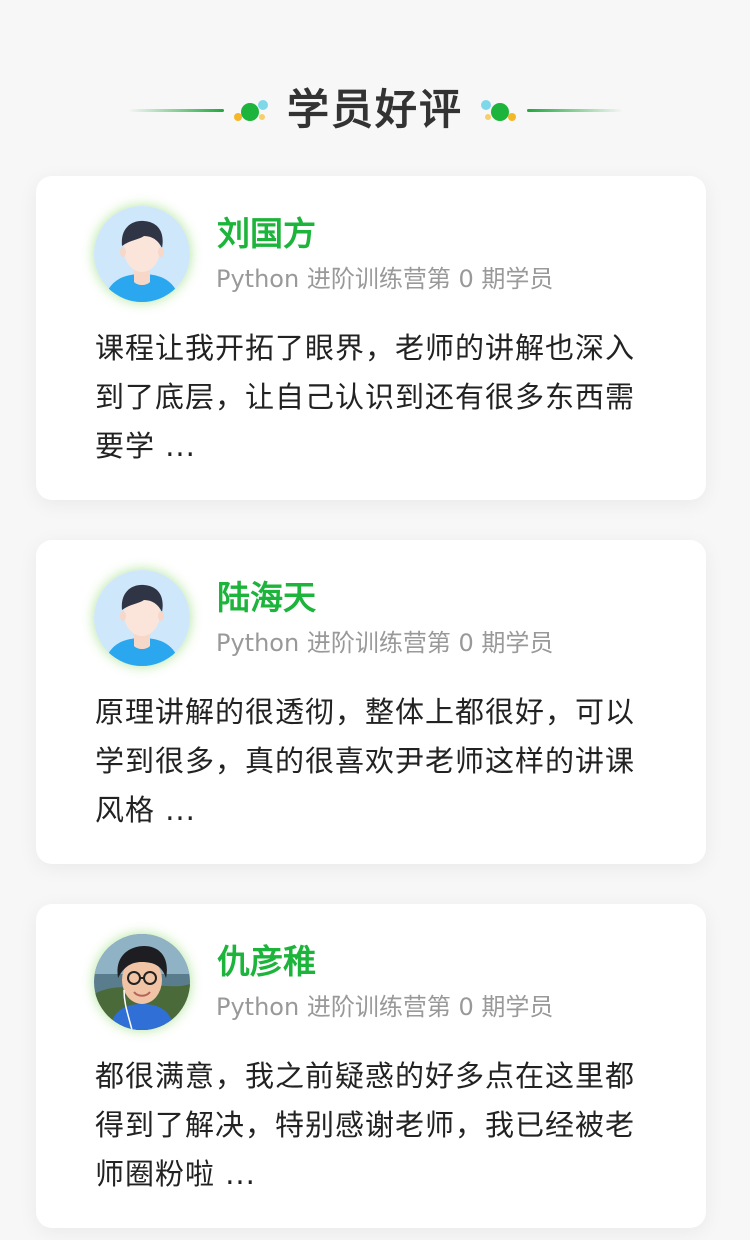 Image resolution: width=750 pixels, height=1240 pixels. I want to click on decorative-dots-icon, so click(498, 111).